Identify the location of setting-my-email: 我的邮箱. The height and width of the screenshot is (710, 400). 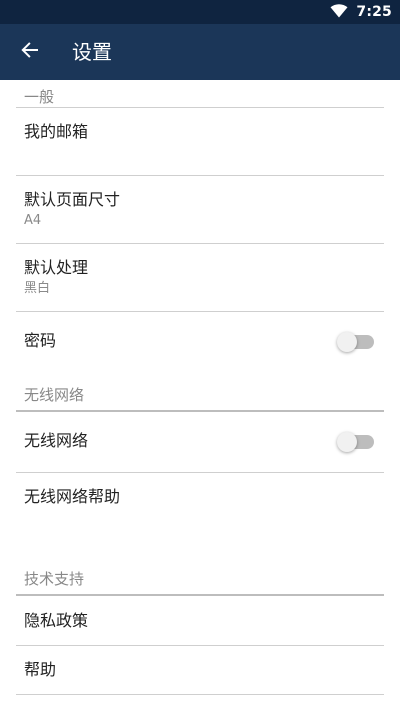
(200, 141).